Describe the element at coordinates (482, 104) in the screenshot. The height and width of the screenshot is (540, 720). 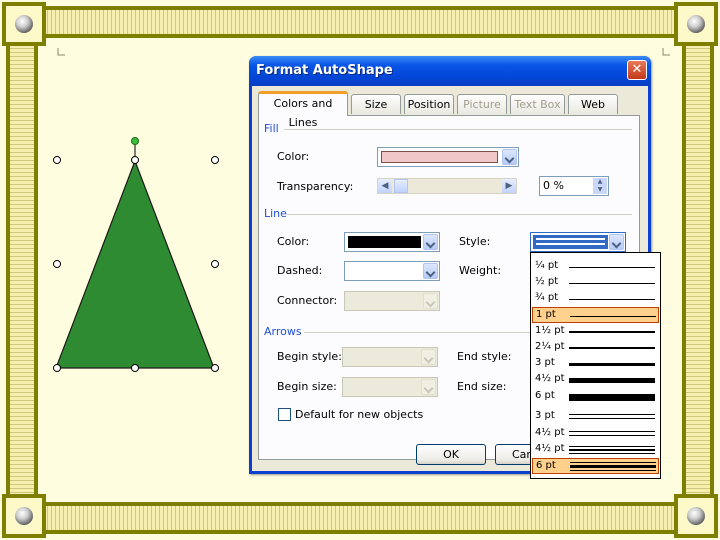
I see `tab-picture: Picture` at that location.